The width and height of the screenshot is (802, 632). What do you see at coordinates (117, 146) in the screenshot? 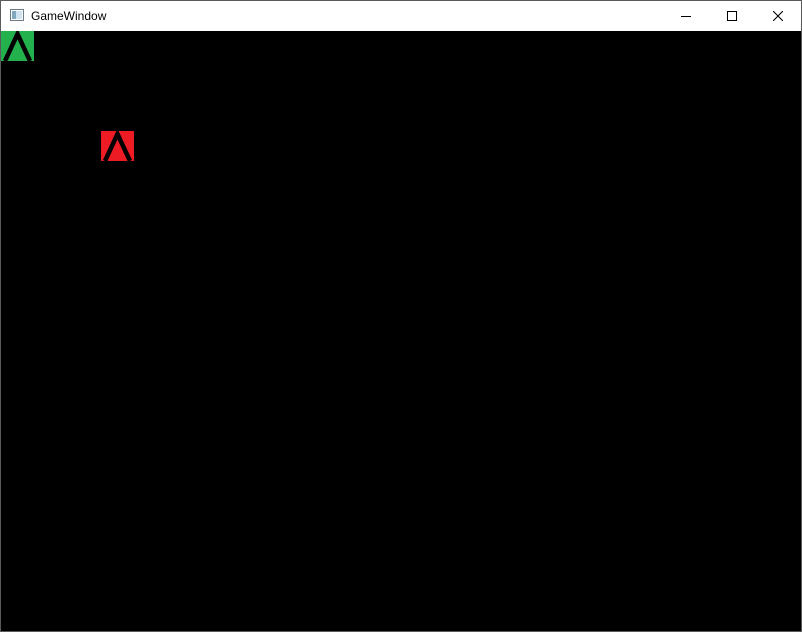
I see `enemy-tank` at bounding box center [117, 146].